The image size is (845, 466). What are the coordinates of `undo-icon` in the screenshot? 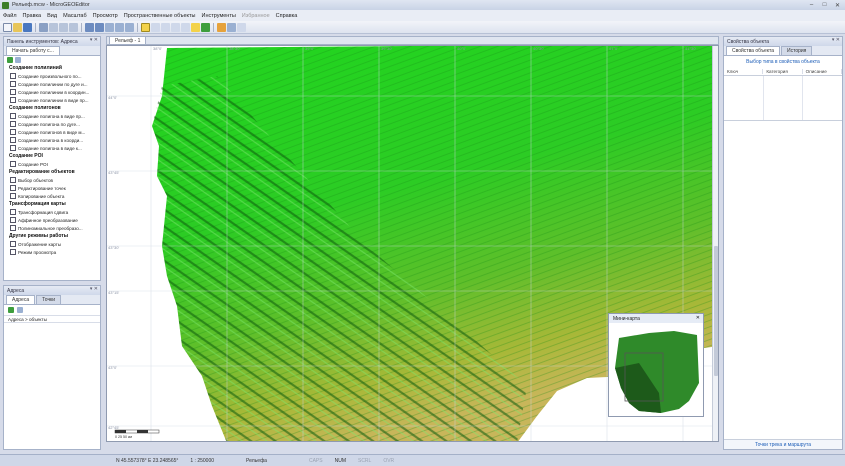 It's located at (89, 27).